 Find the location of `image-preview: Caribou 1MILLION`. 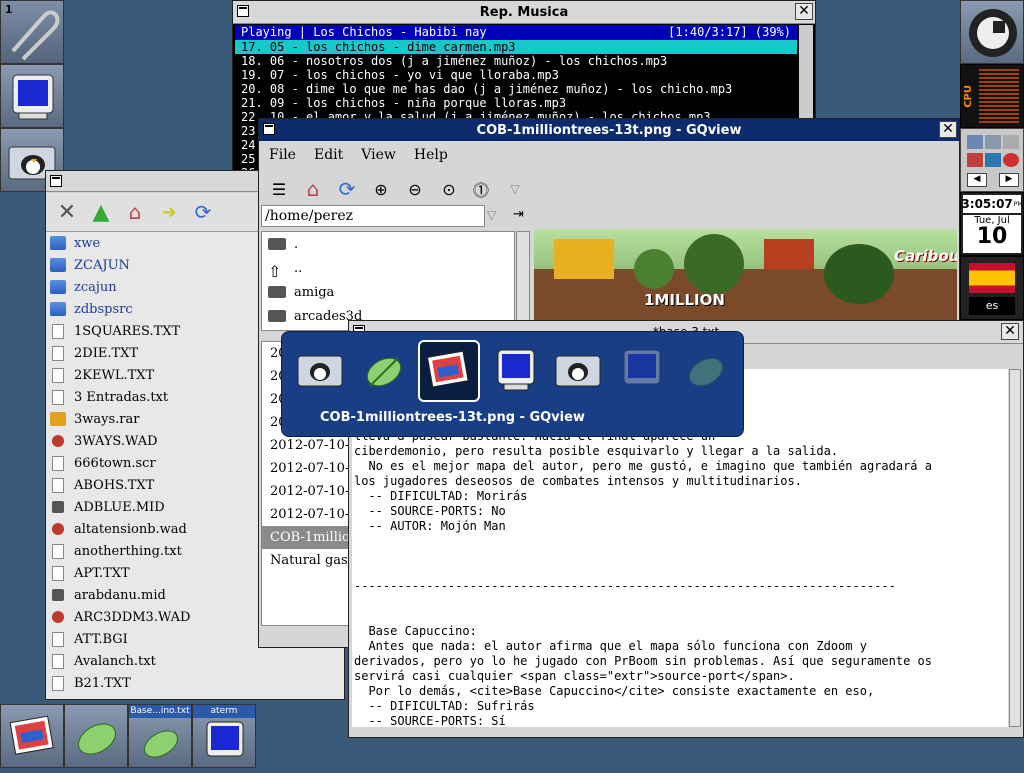

image-preview: Caribou 1MILLION is located at coordinates (745, 275).